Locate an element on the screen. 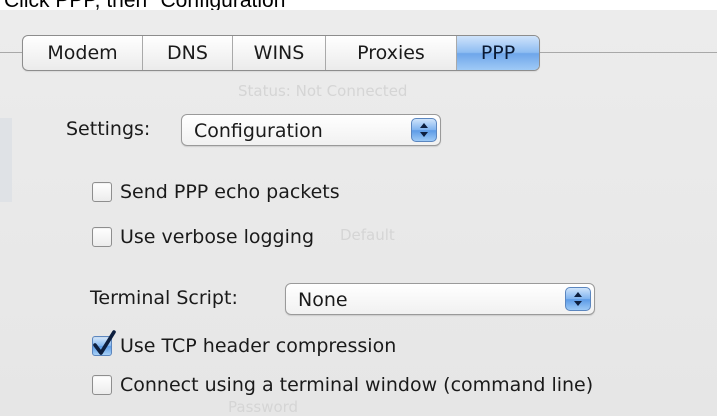 The width and height of the screenshot is (717, 416). tcp-compression-label: Use TCP header compression is located at coordinates (258, 346).